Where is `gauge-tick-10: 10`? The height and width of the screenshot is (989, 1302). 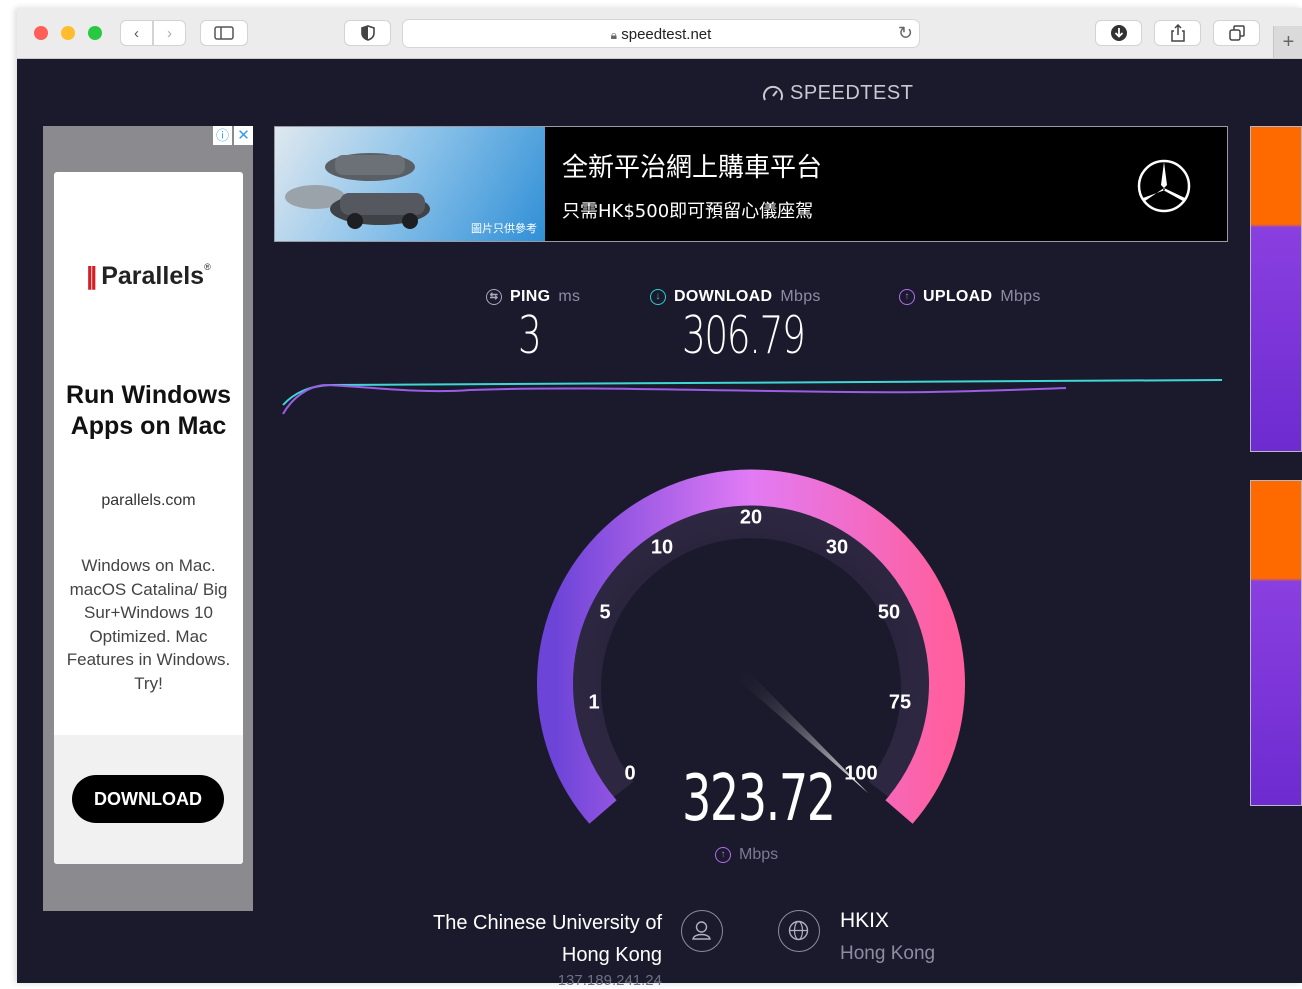 gauge-tick-10: 10 is located at coordinates (662, 547).